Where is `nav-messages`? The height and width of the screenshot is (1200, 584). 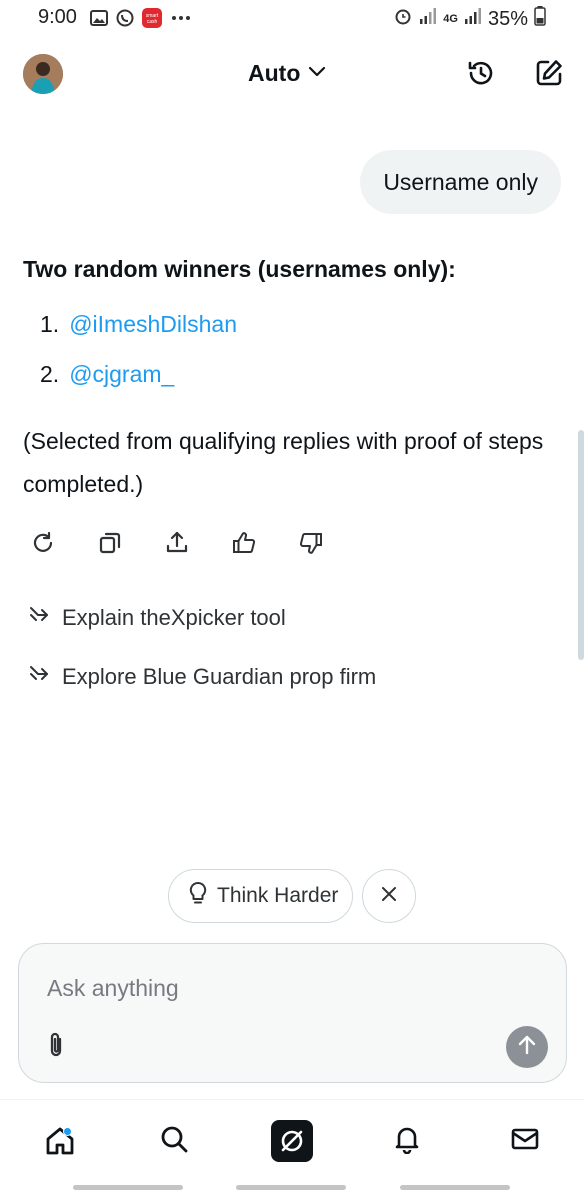 nav-messages is located at coordinates (525, 1141).